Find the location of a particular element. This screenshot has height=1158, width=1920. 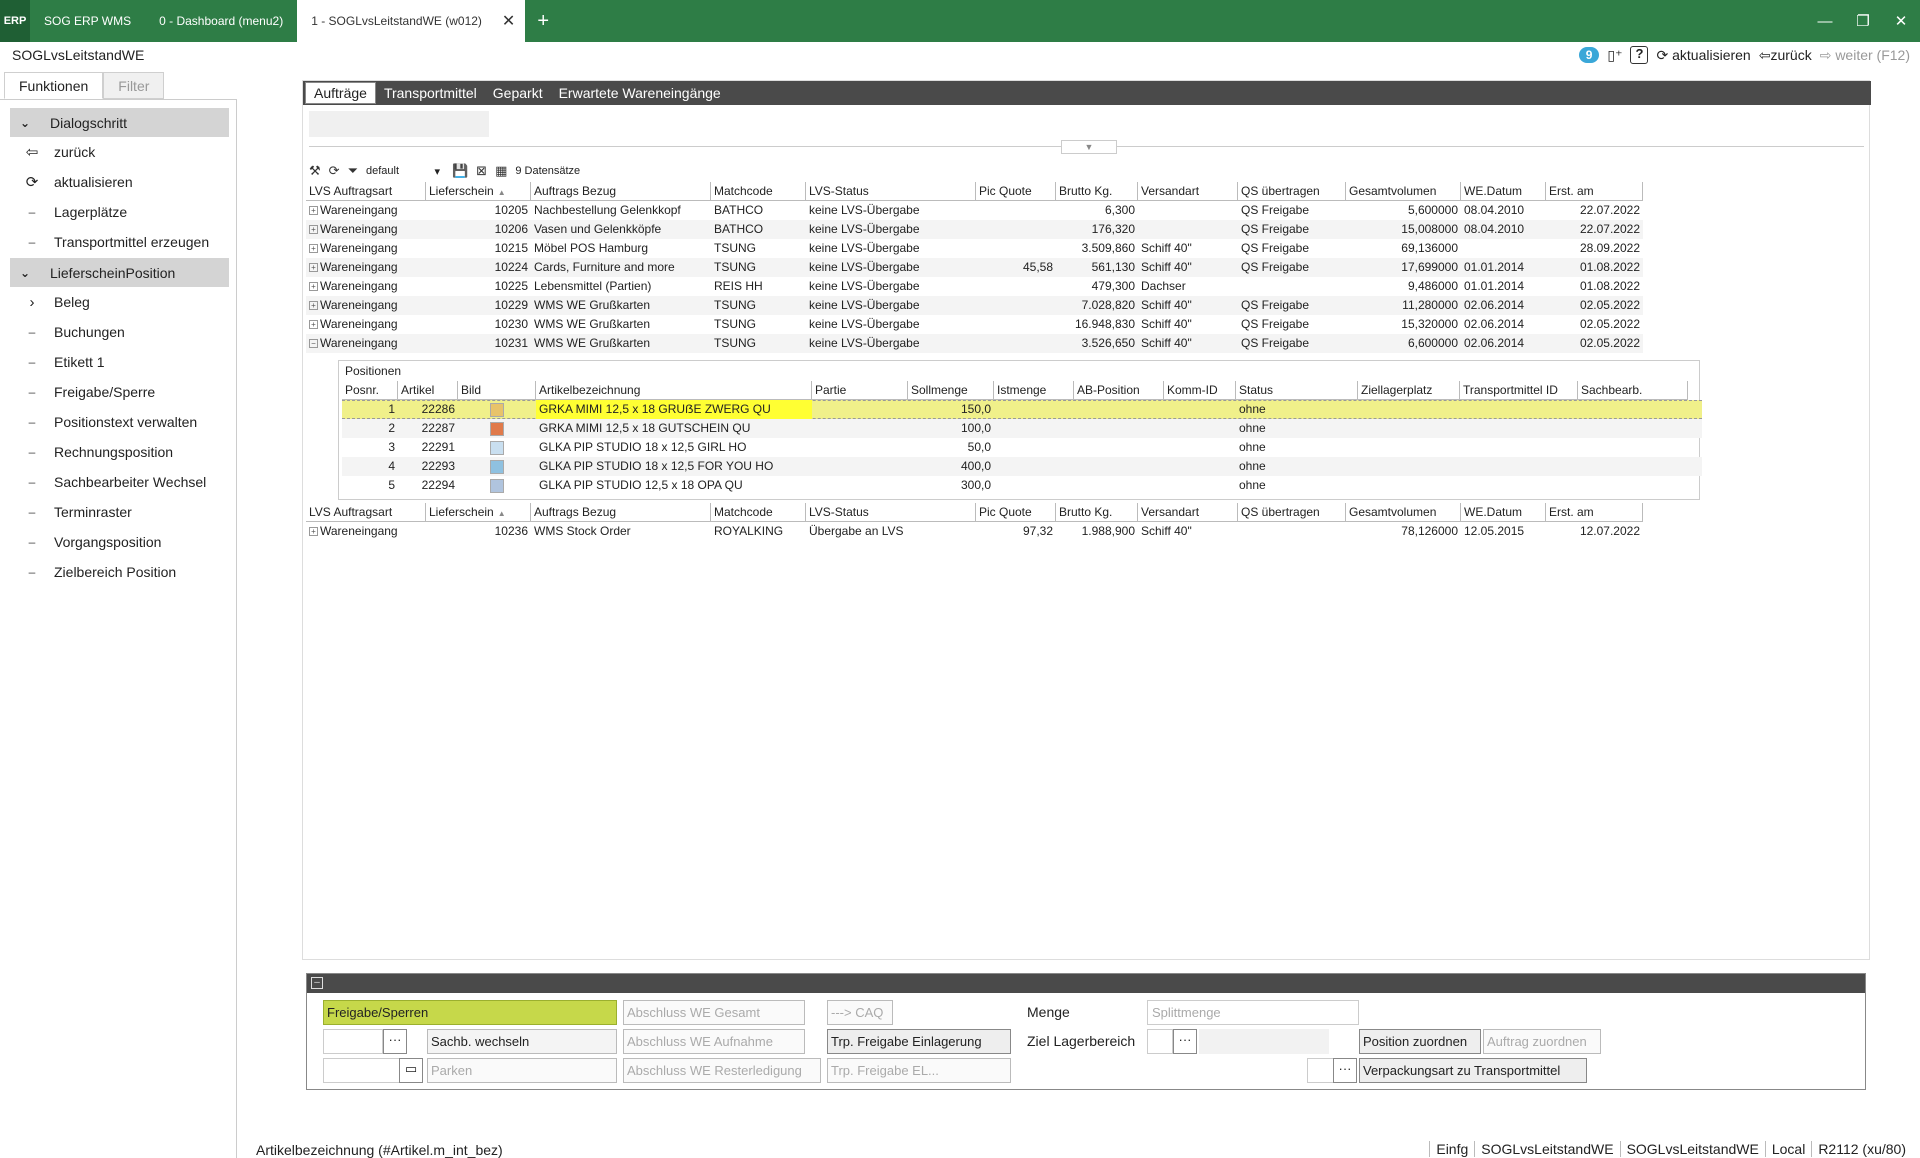

sidebar-item-zurueck: ⇦ zurück is located at coordinates (119, 152).